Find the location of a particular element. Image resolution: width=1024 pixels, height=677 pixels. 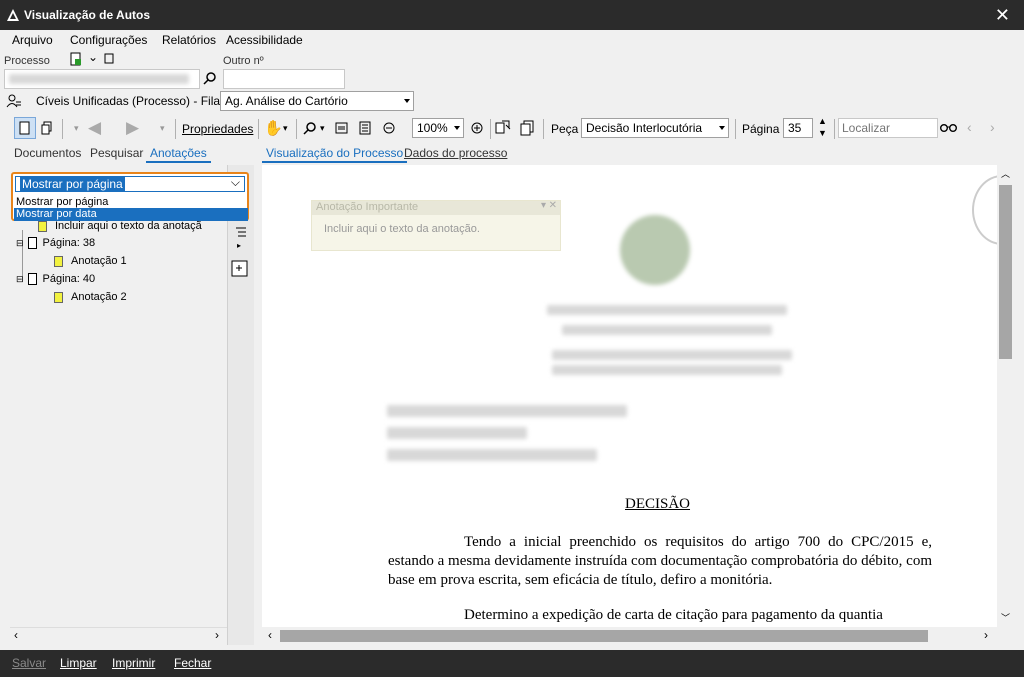

peca-select: Decisão Interlocutória is located at coordinates (655, 128).